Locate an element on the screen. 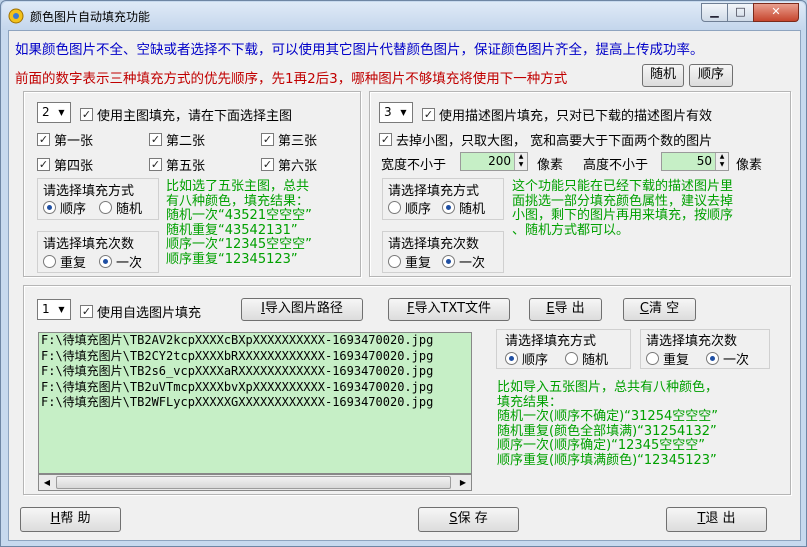 The width and height of the screenshot is (807, 547). horizontal-scrollbar: ◀ ▶ is located at coordinates (255, 482).